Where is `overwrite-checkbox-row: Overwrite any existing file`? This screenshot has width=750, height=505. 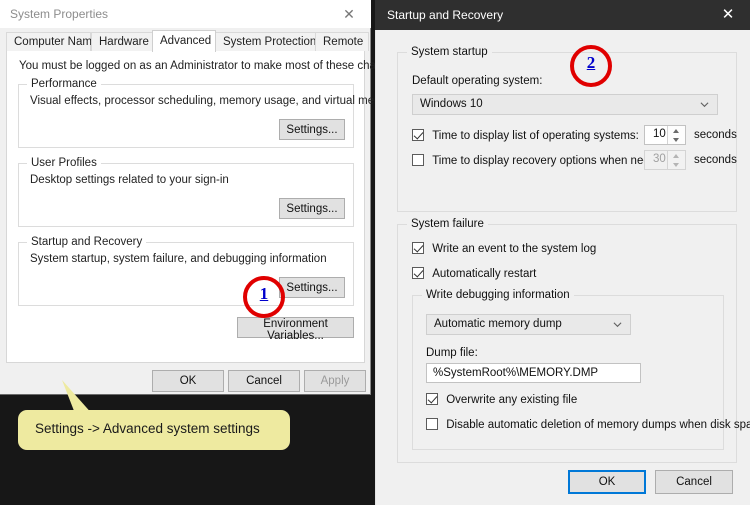
overwrite-checkbox-row: Overwrite any existing file is located at coordinates (501, 399).